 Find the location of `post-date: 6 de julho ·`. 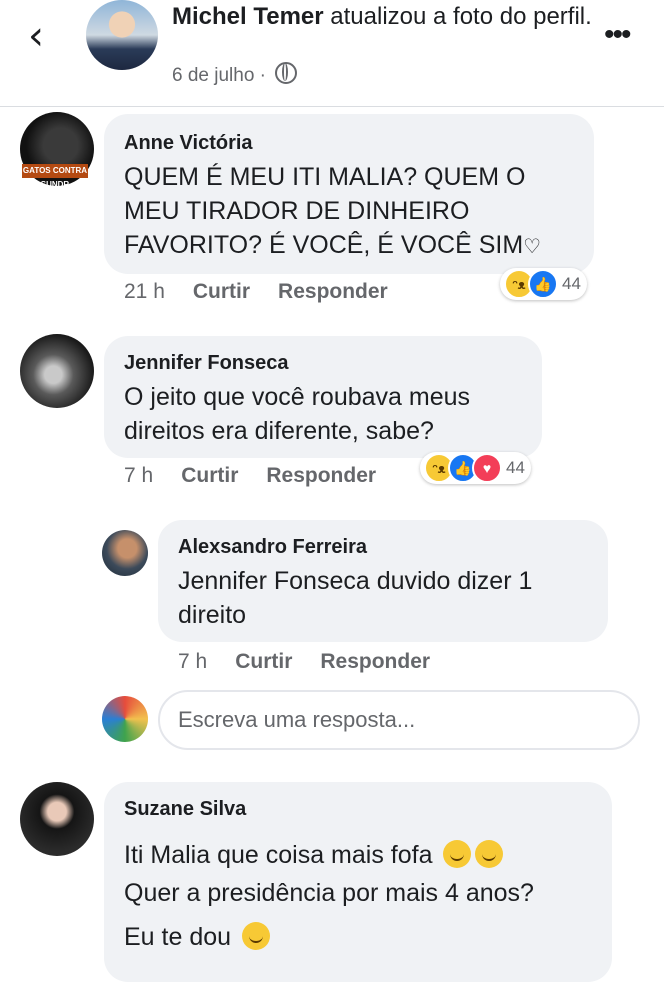

post-date: 6 de julho · is located at coordinates (235, 74).